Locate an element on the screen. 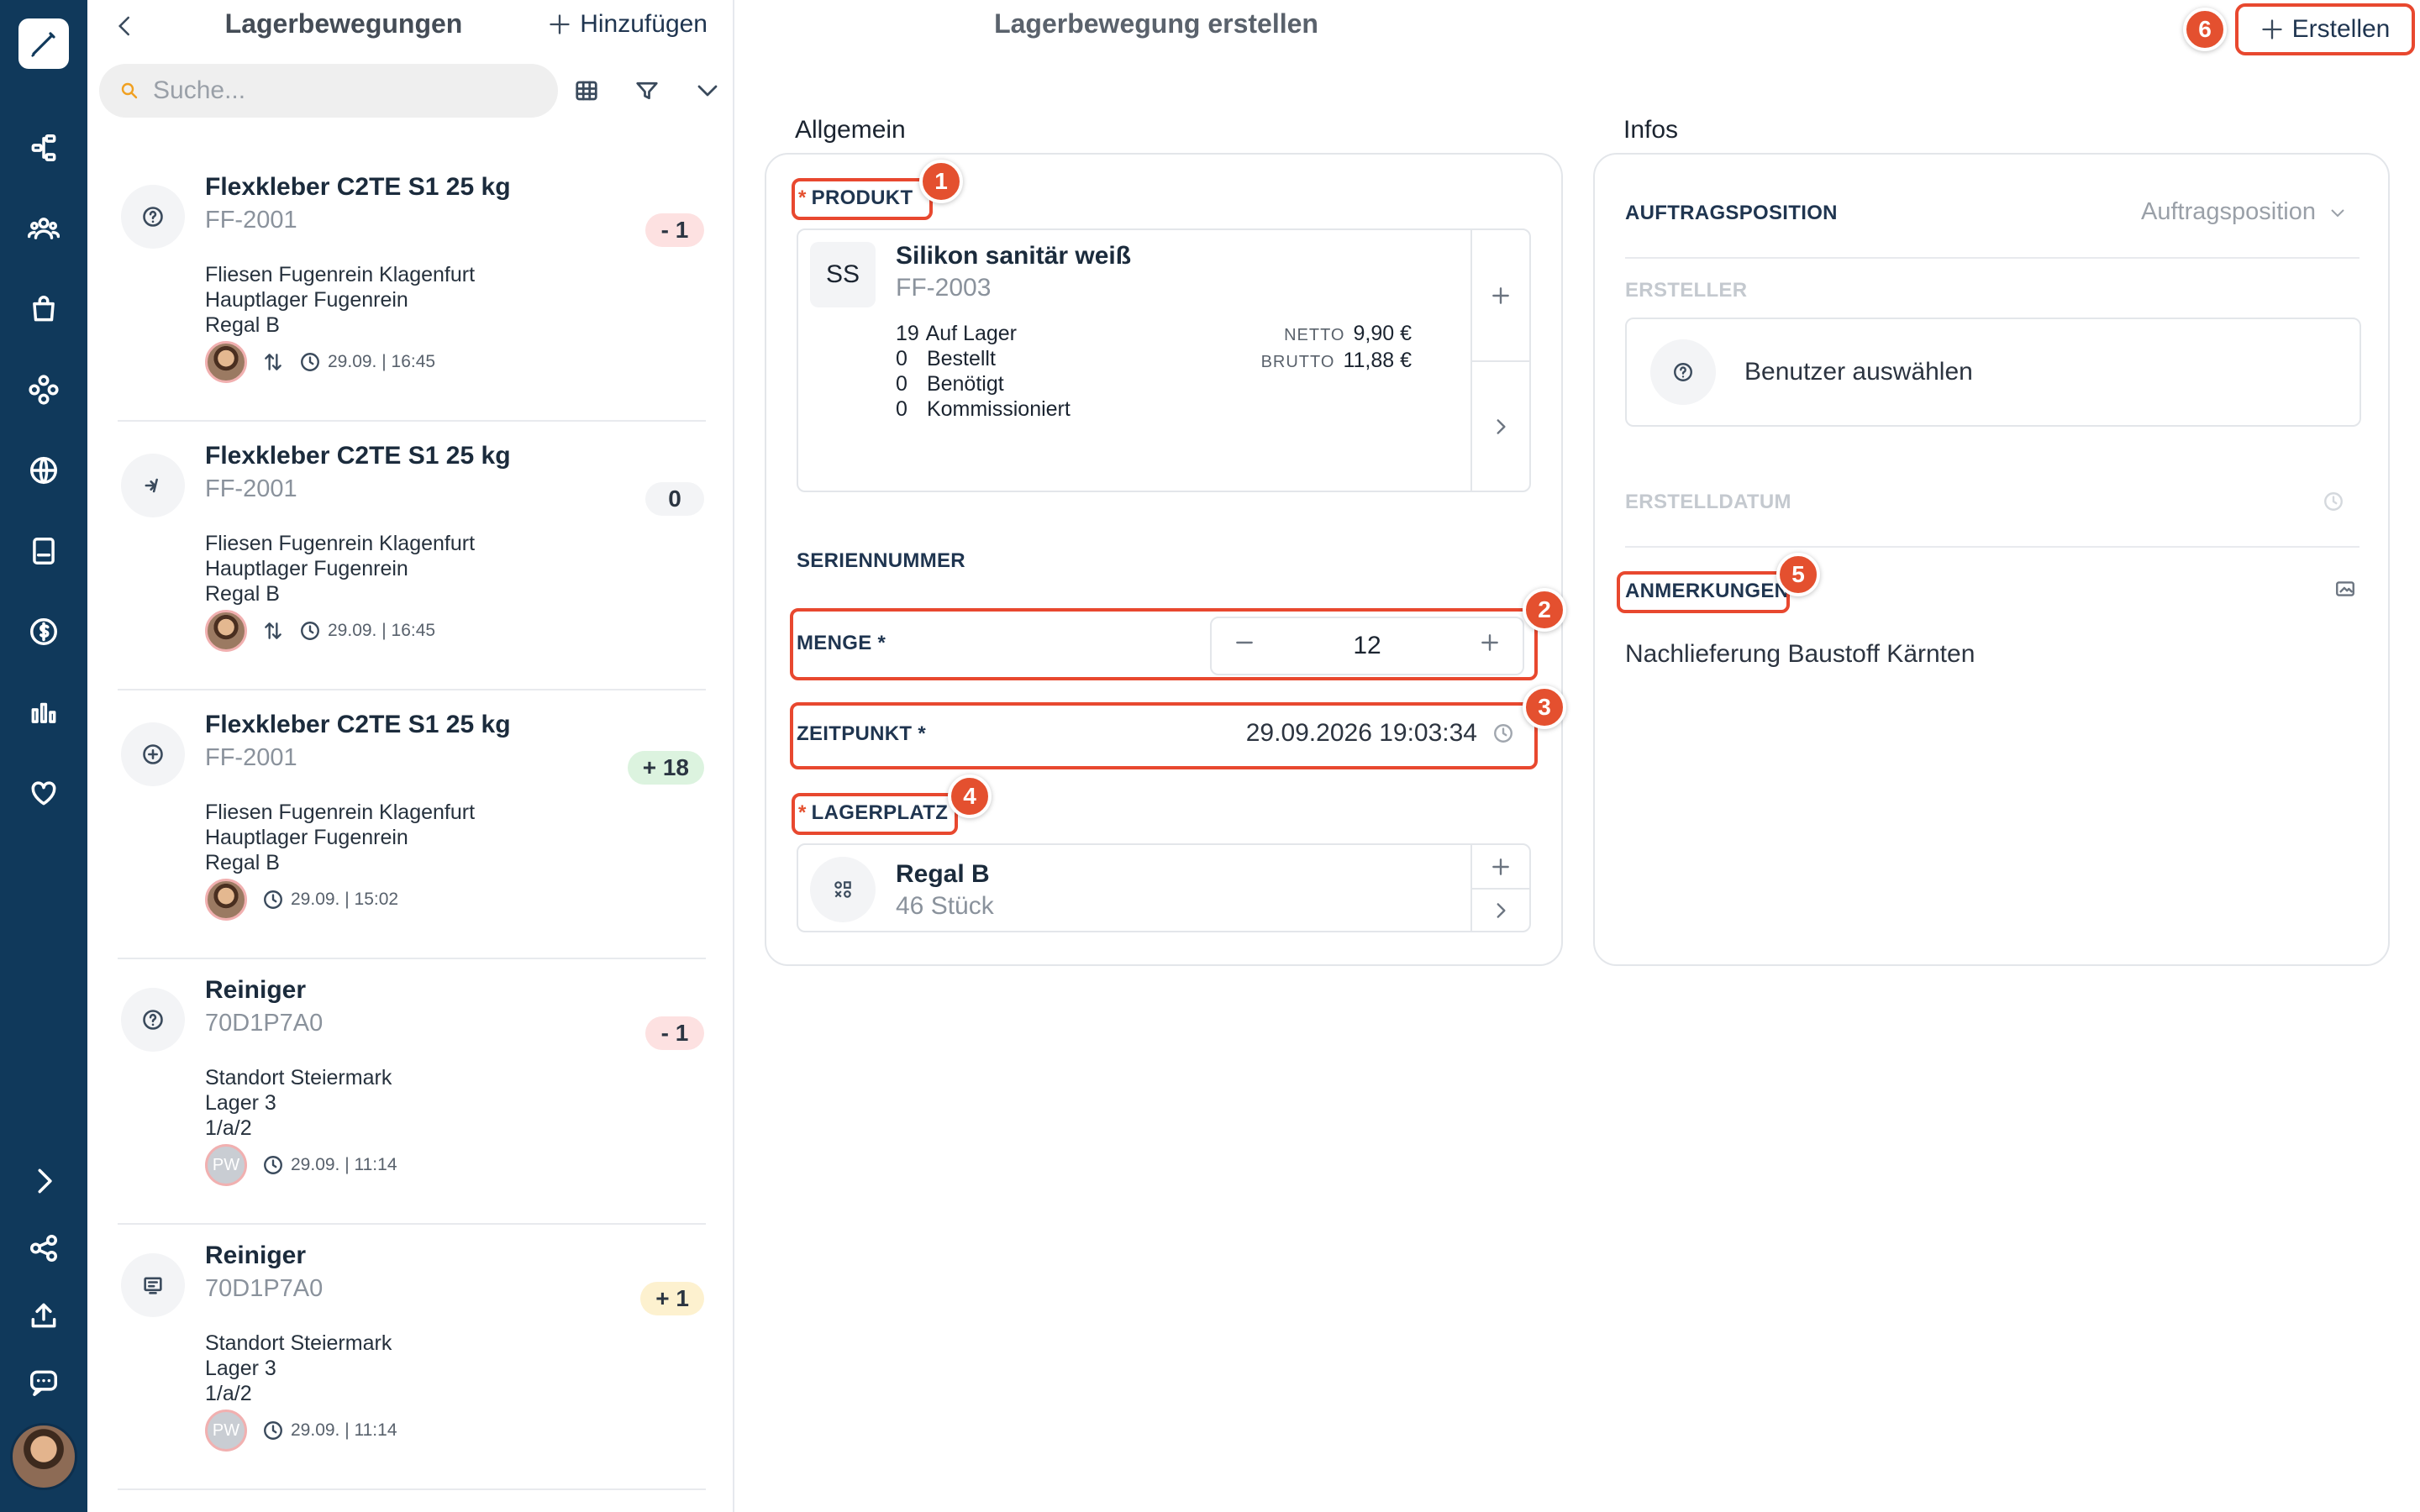 The height and width of the screenshot is (1512, 2420). list-title: Lagerbewegungen is located at coordinates (344, 23).